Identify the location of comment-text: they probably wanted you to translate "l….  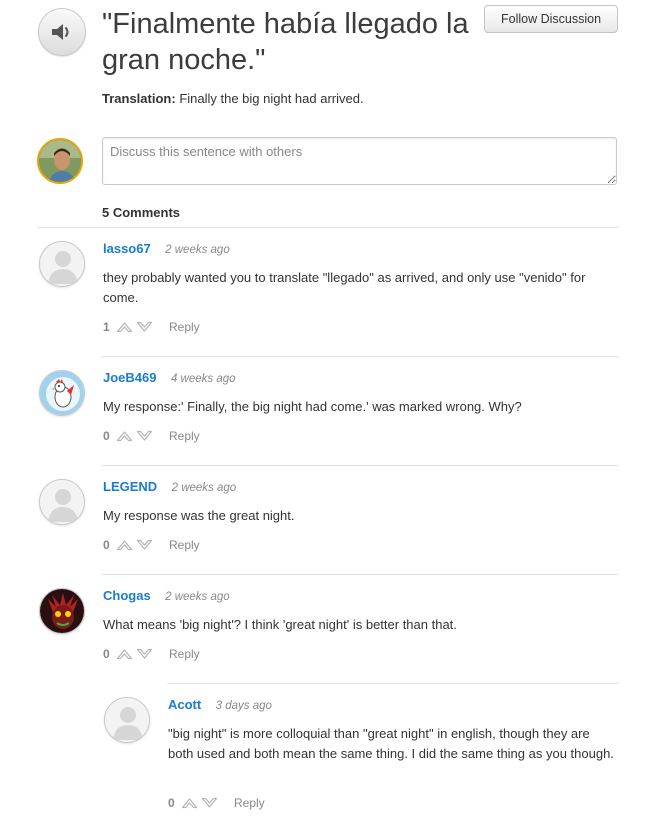
(344, 287).